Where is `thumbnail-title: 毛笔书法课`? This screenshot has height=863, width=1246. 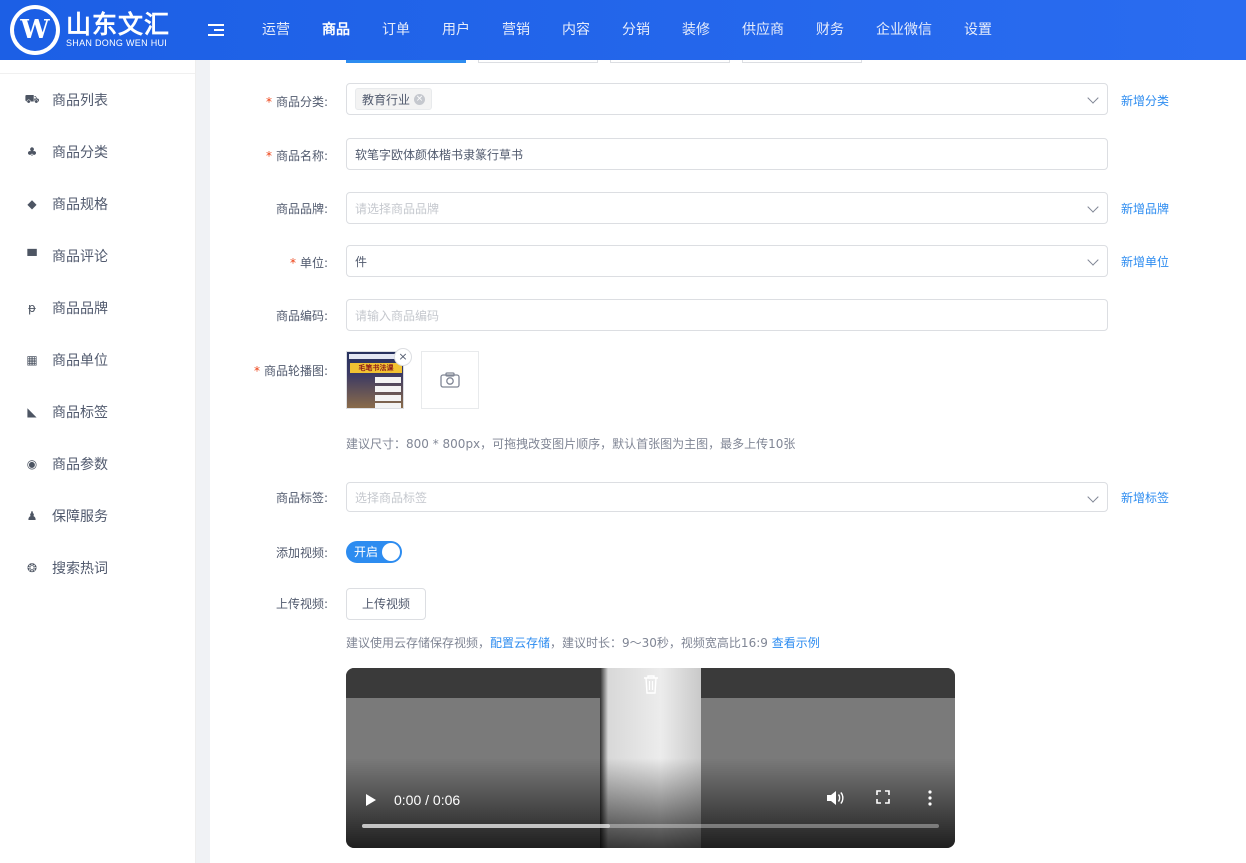 thumbnail-title: 毛笔书法课 is located at coordinates (376, 368).